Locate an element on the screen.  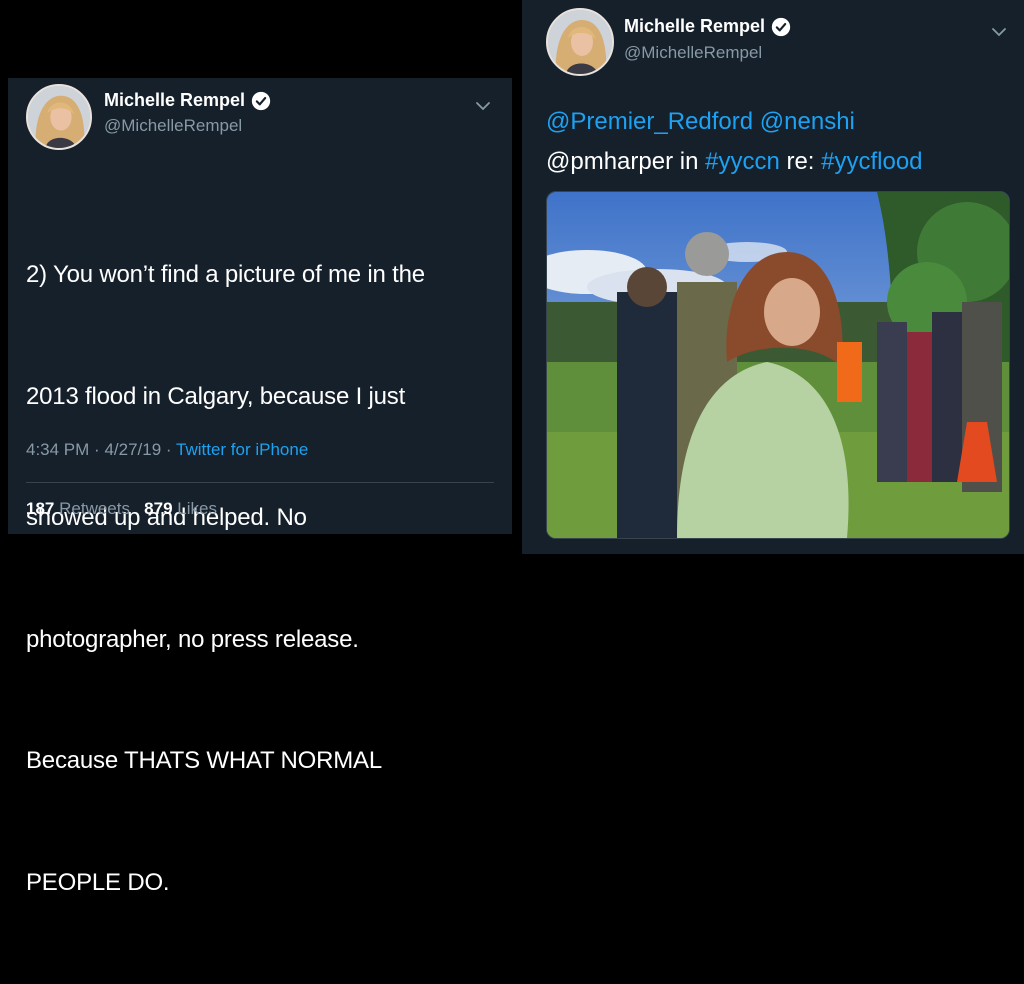
retweets-count: 187 is located at coordinates (40, 508).